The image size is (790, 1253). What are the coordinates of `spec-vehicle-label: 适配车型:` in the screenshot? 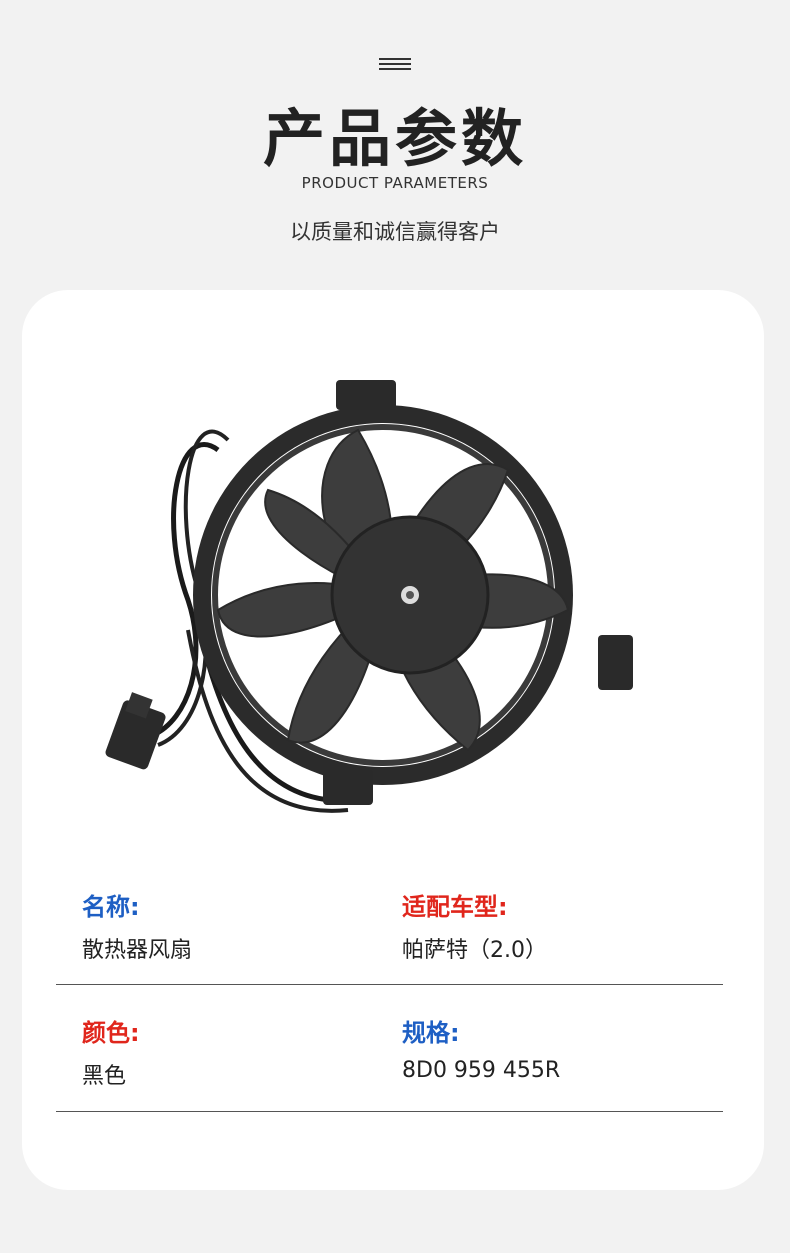 It's located at (455, 907).